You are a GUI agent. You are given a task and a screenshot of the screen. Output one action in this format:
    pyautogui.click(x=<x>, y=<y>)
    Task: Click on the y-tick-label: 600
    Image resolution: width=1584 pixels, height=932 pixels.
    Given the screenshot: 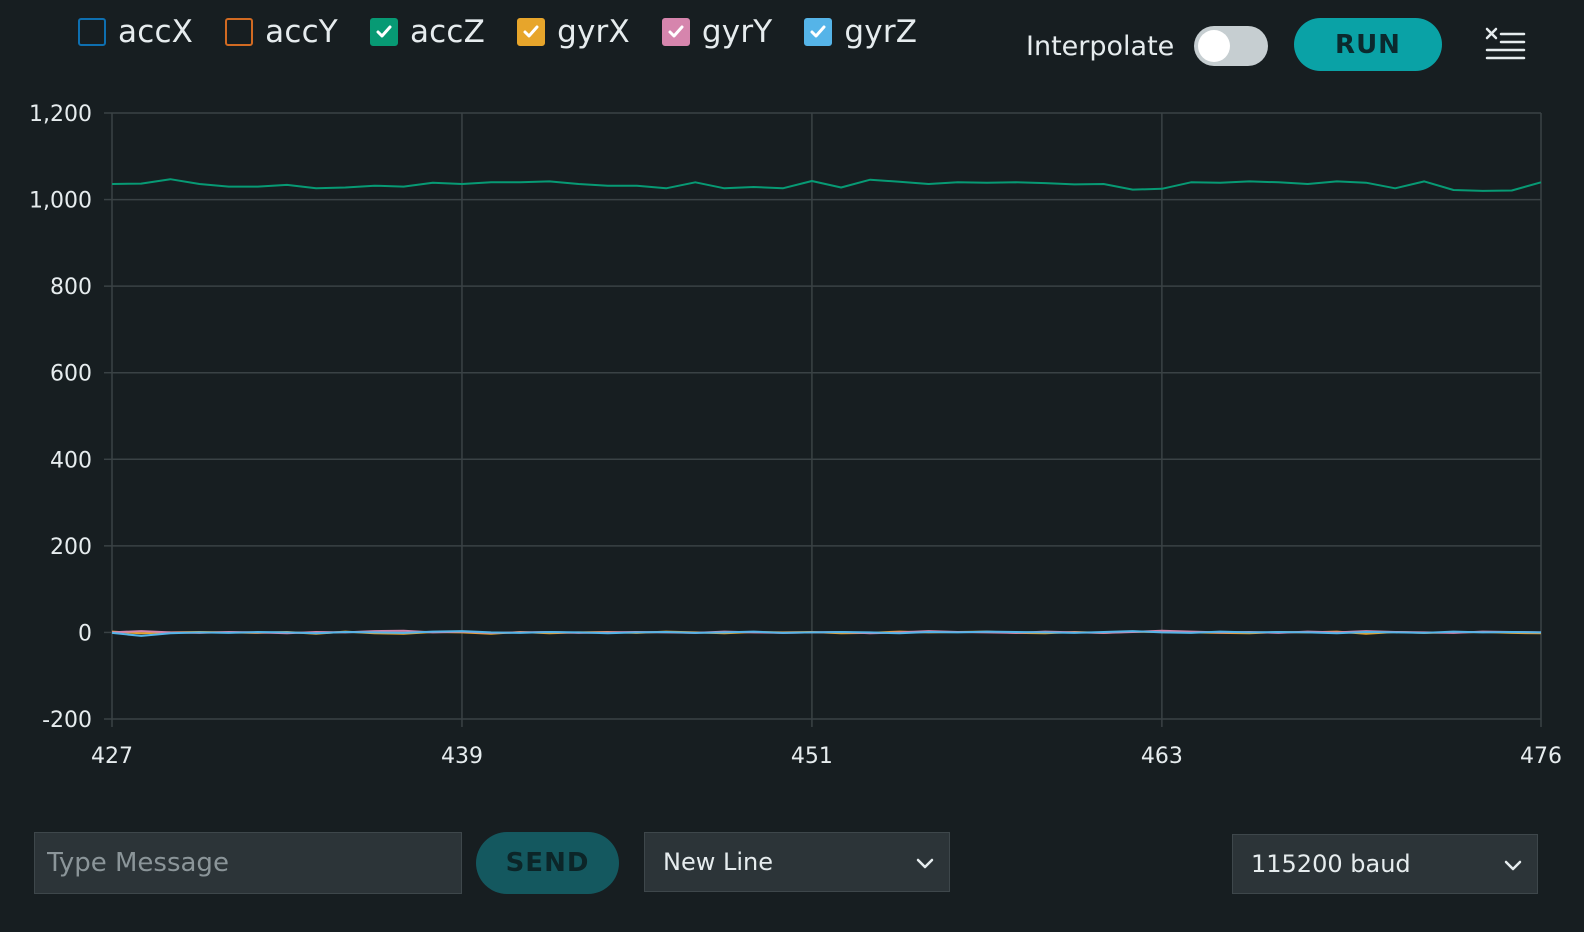 What is the action you would take?
    pyautogui.click(x=71, y=374)
    